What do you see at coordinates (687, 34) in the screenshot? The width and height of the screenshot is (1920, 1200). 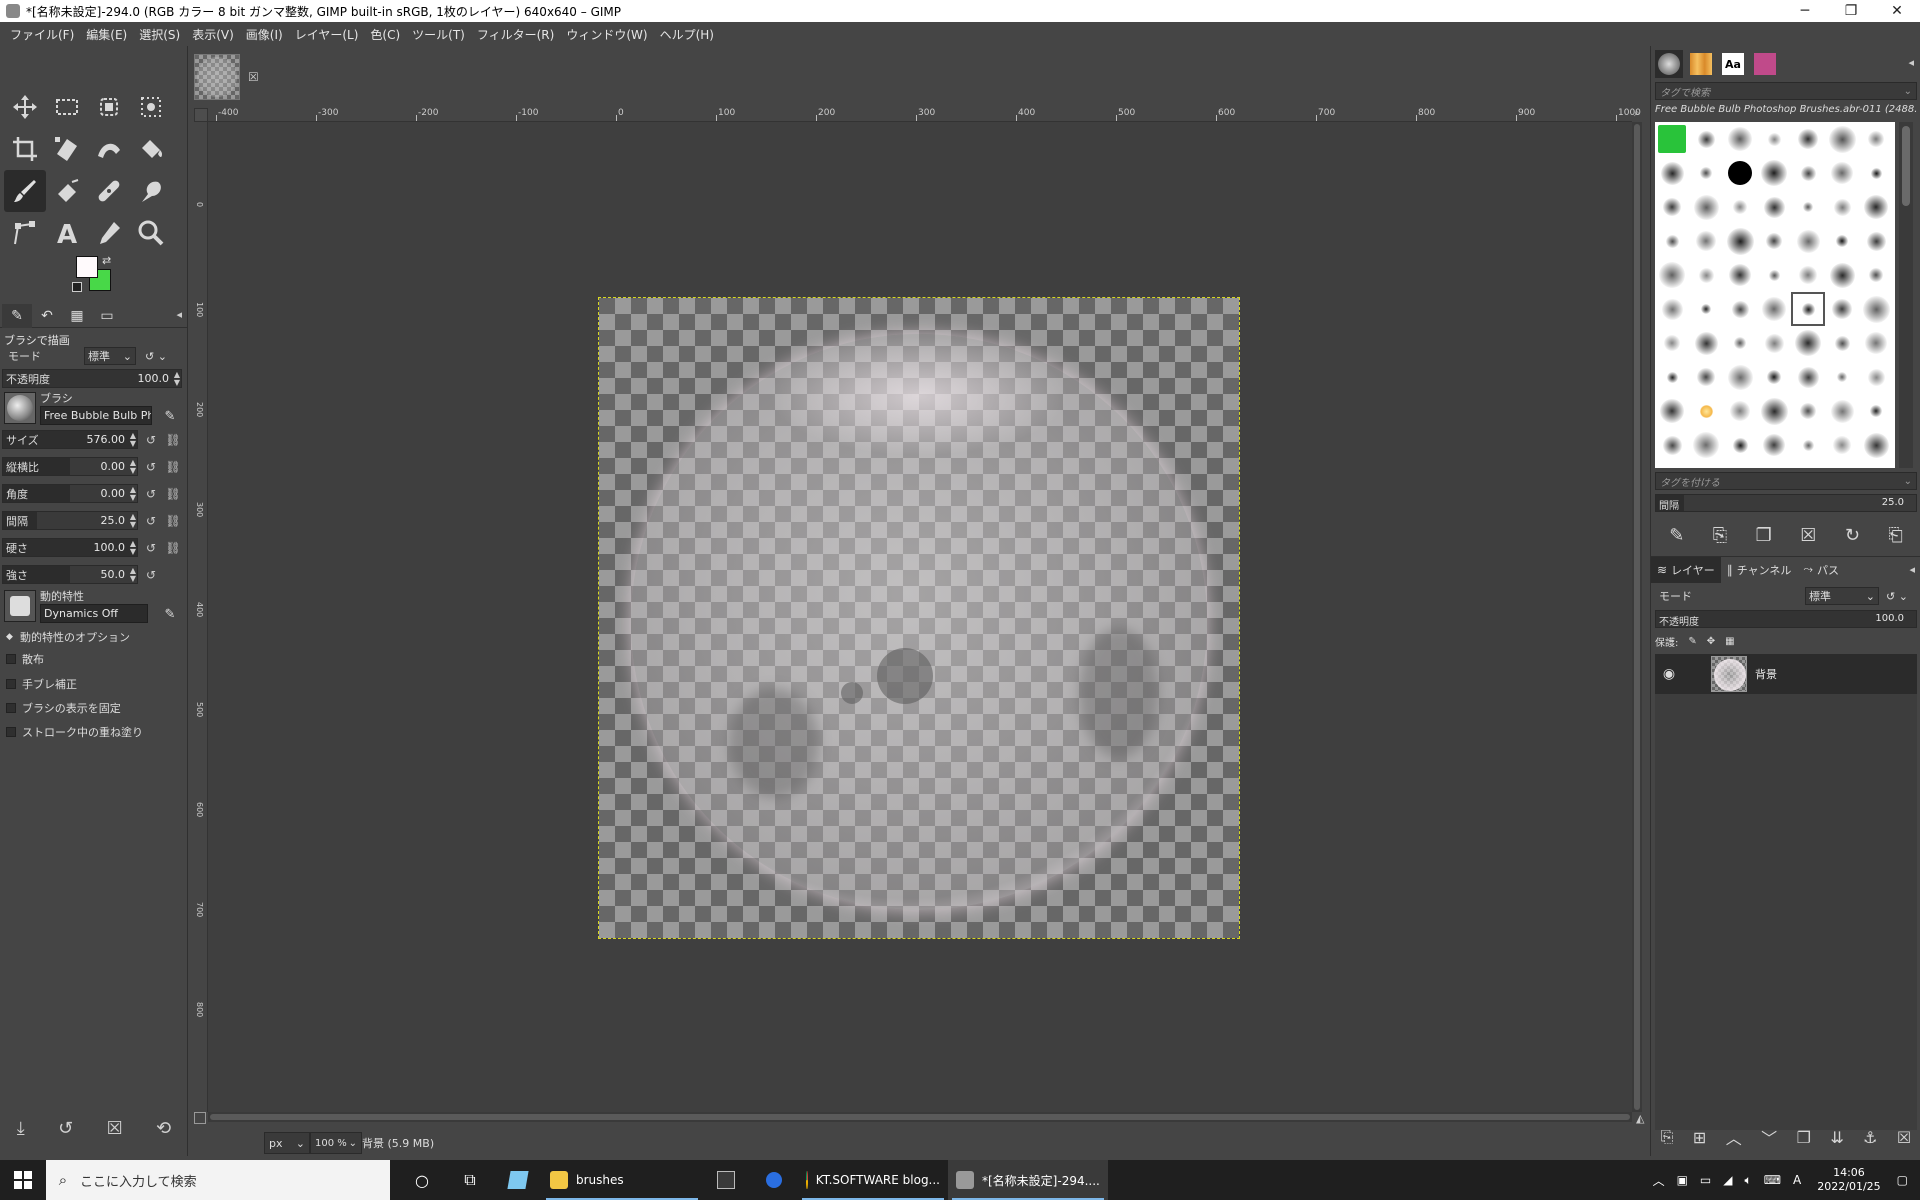 I see `menu-help: ヘルプ(H)` at bounding box center [687, 34].